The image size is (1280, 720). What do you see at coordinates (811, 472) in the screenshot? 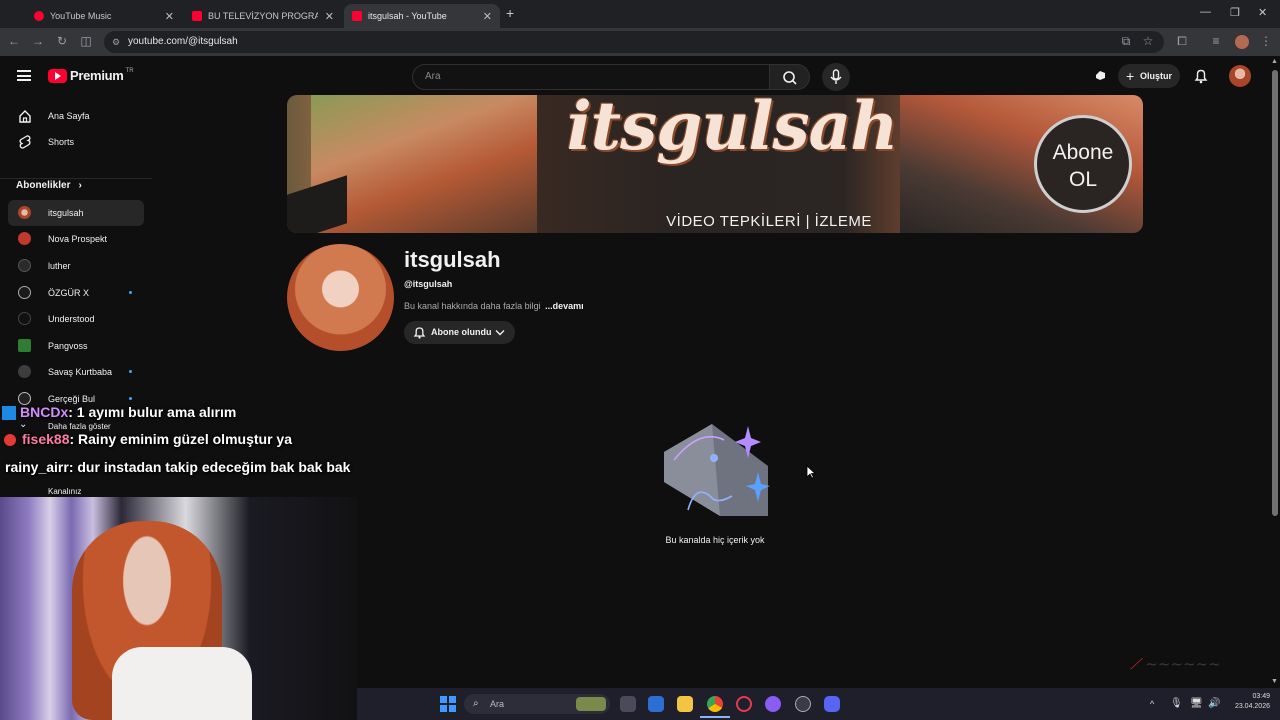
I see `mouse-cursor-icon` at bounding box center [811, 472].